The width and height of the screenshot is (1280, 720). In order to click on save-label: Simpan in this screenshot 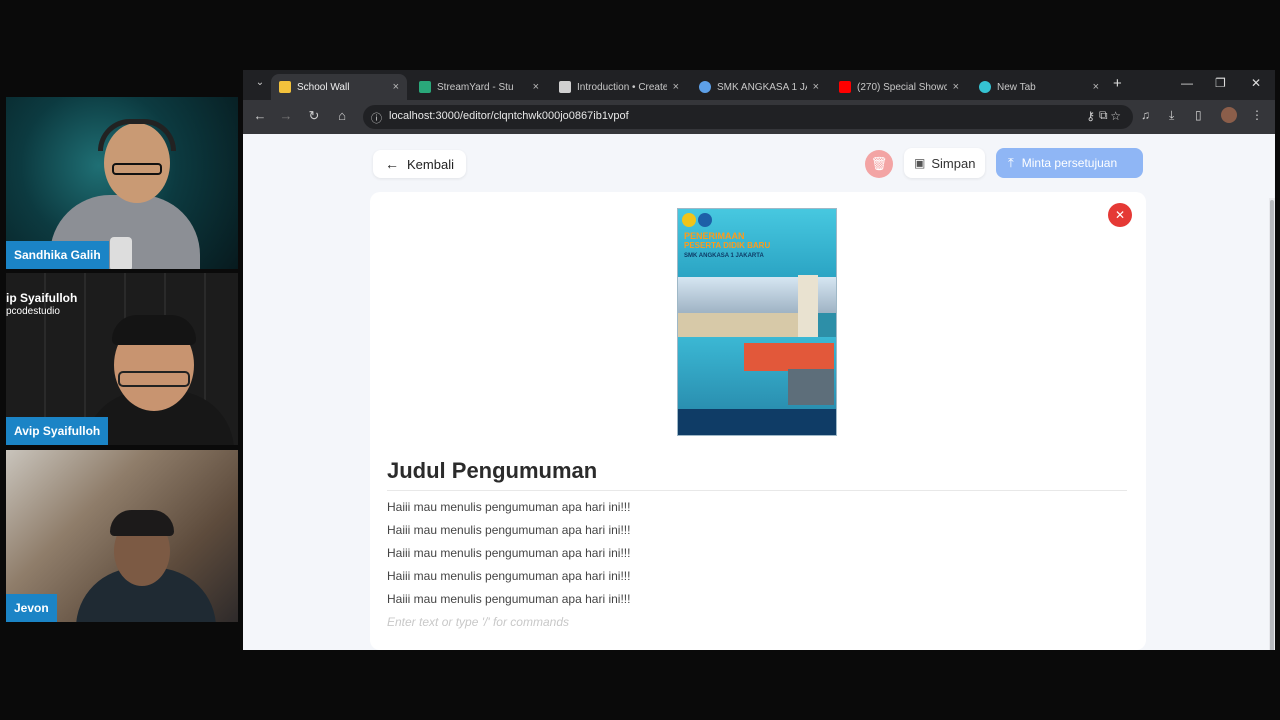, I will do `click(953, 163)`.